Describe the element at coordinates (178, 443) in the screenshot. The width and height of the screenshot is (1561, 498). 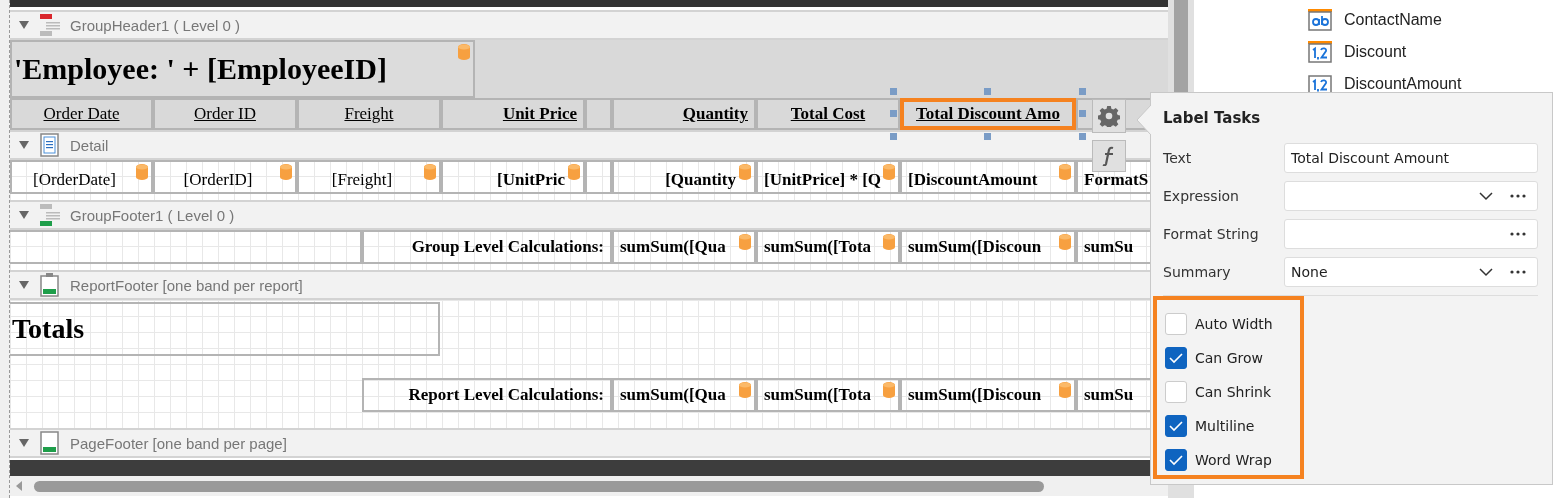
I see `band-title: PageFooter [one band per page]` at that location.